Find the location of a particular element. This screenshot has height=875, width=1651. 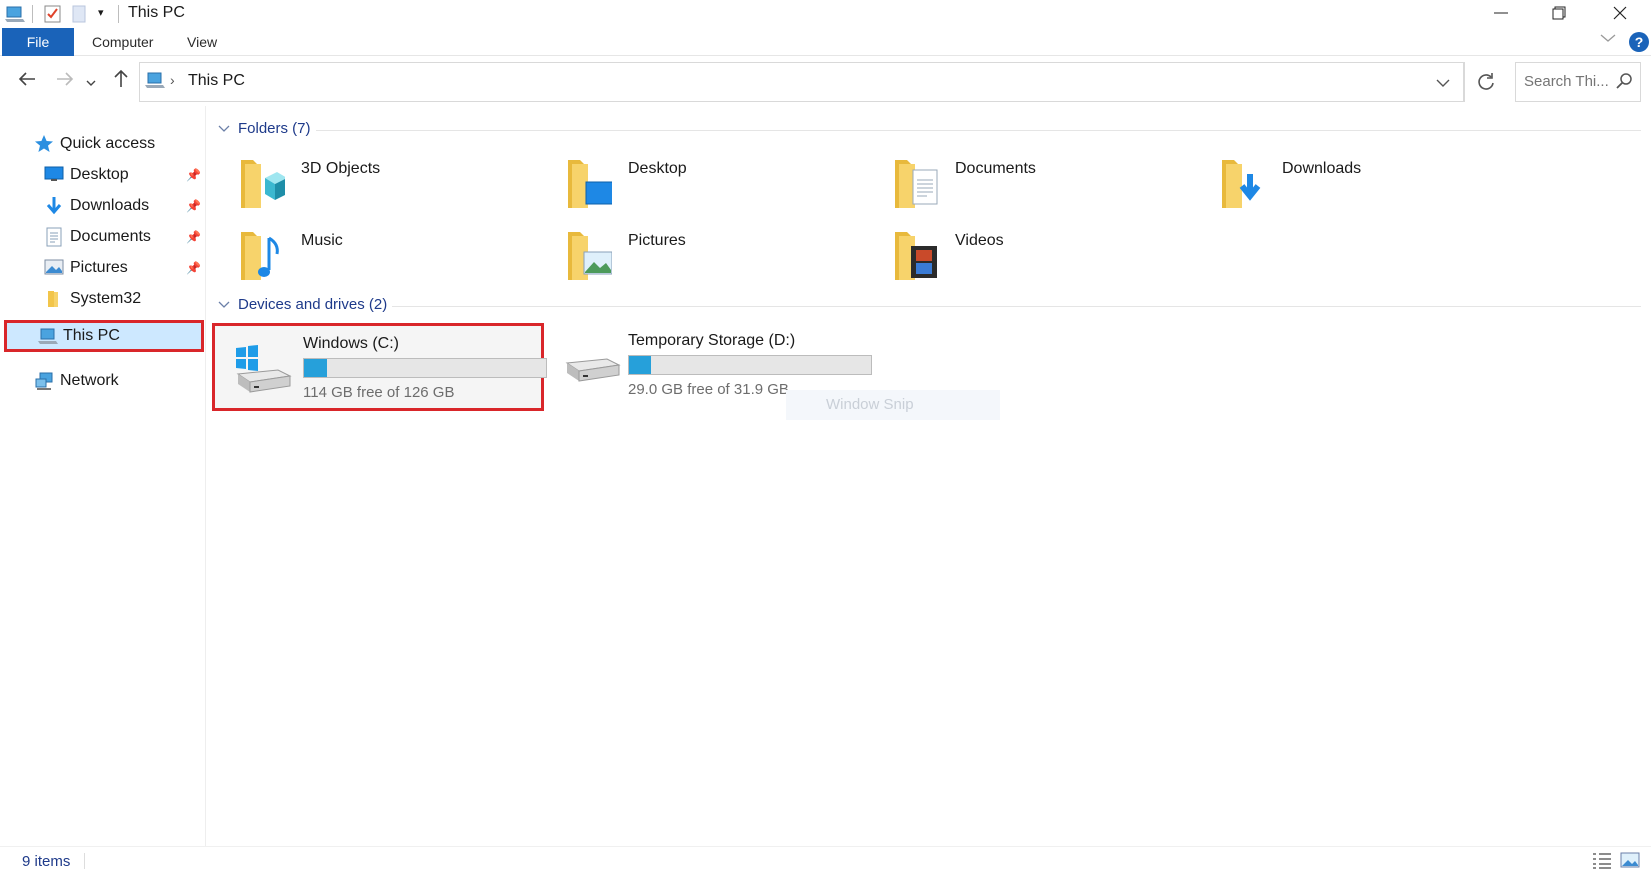

3d-objects-icon is located at coordinates (263, 184).